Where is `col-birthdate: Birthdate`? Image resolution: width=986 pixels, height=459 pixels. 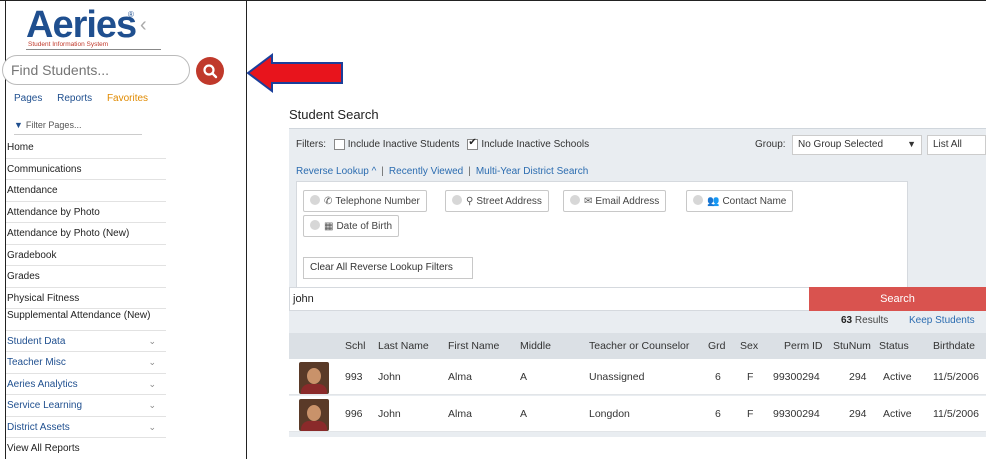
col-birthdate: Birthdate is located at coordinates (954, 346).